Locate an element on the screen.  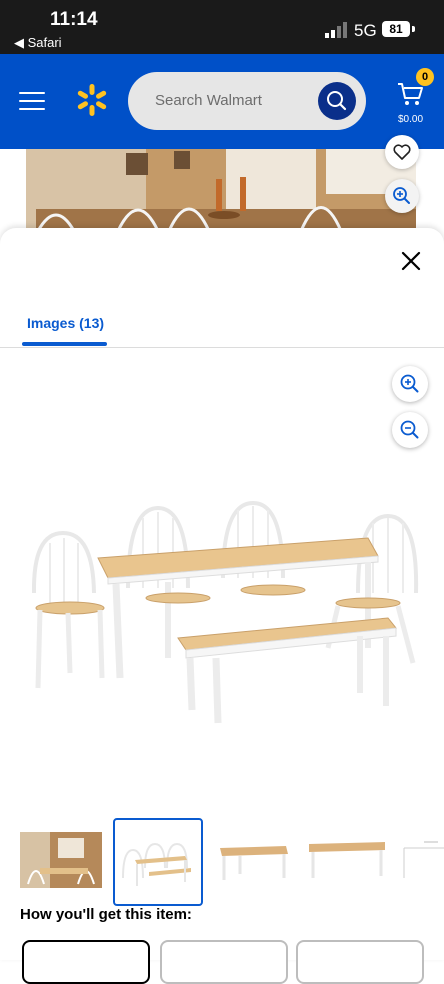
tab-divider is located at coordinates (222, 347).